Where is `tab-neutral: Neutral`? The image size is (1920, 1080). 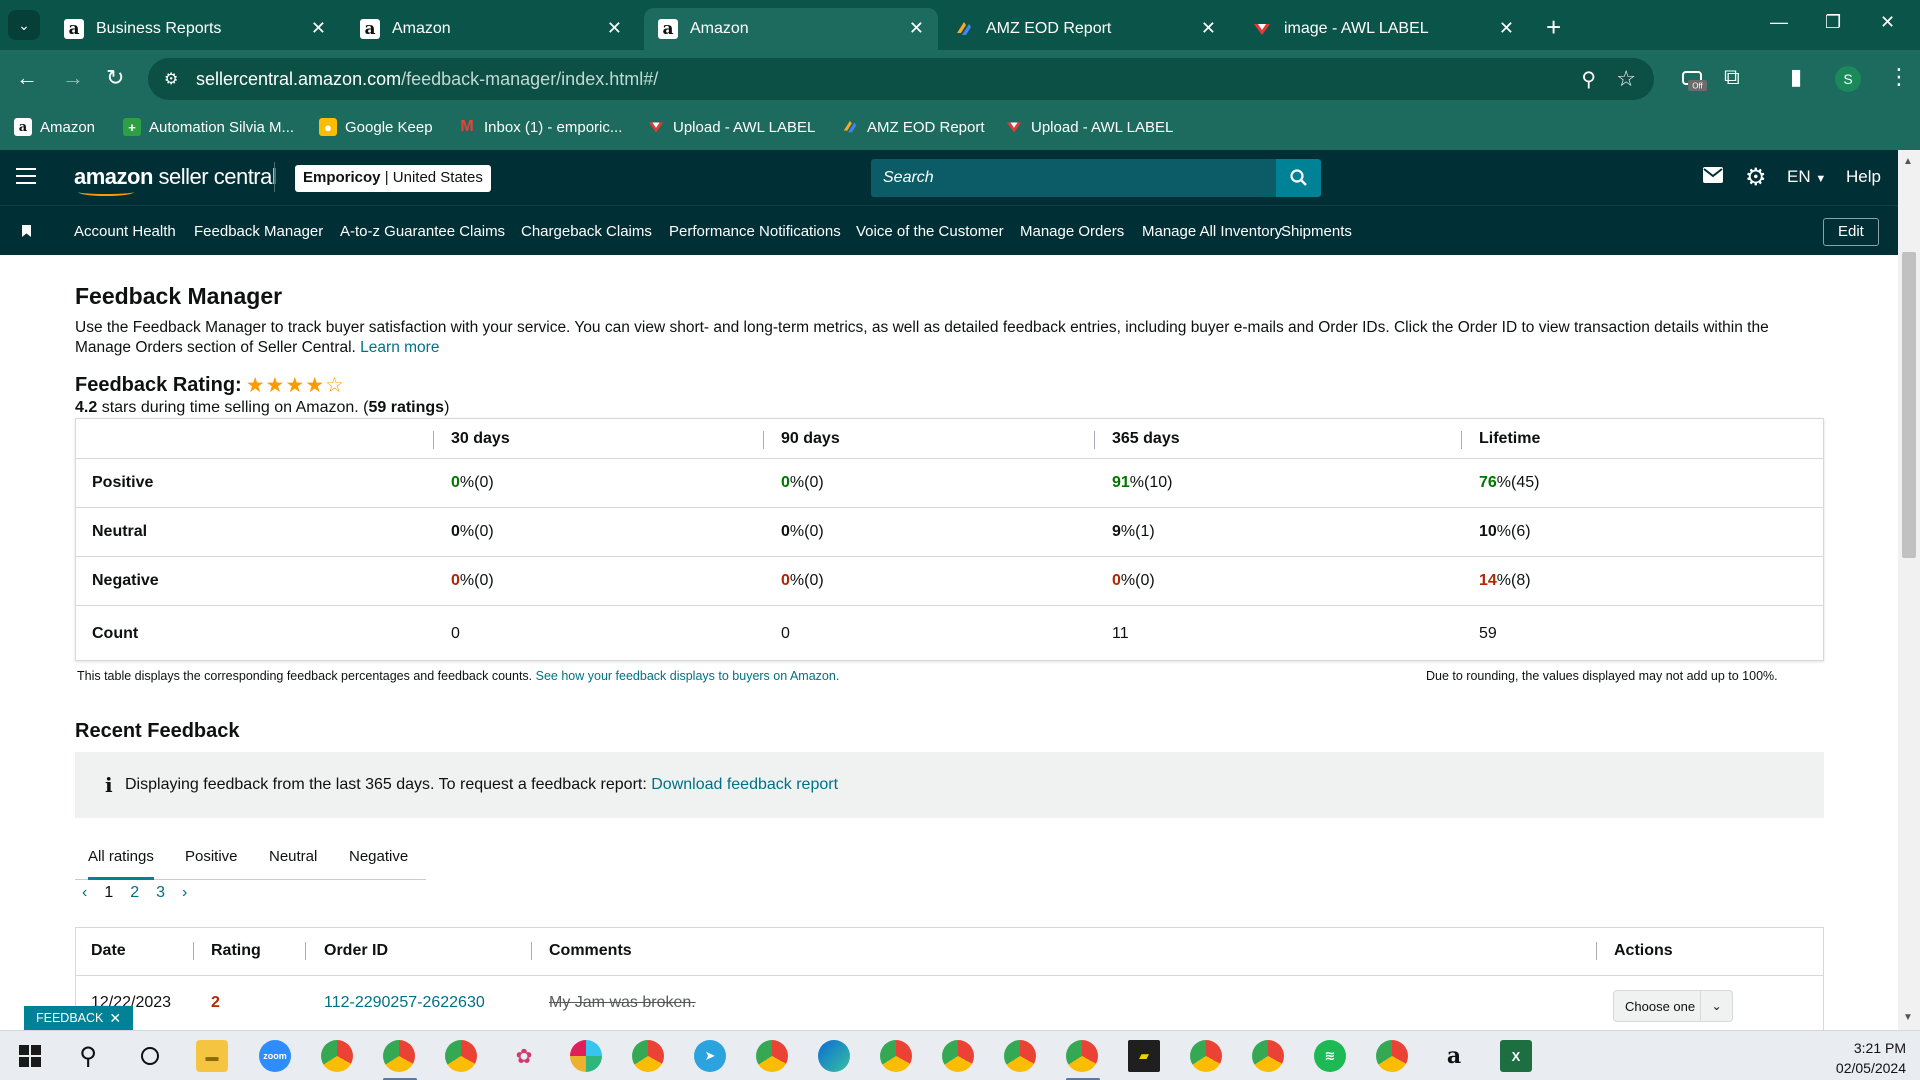 tab-neutral: Neutral is located at coordinates (293, 856).